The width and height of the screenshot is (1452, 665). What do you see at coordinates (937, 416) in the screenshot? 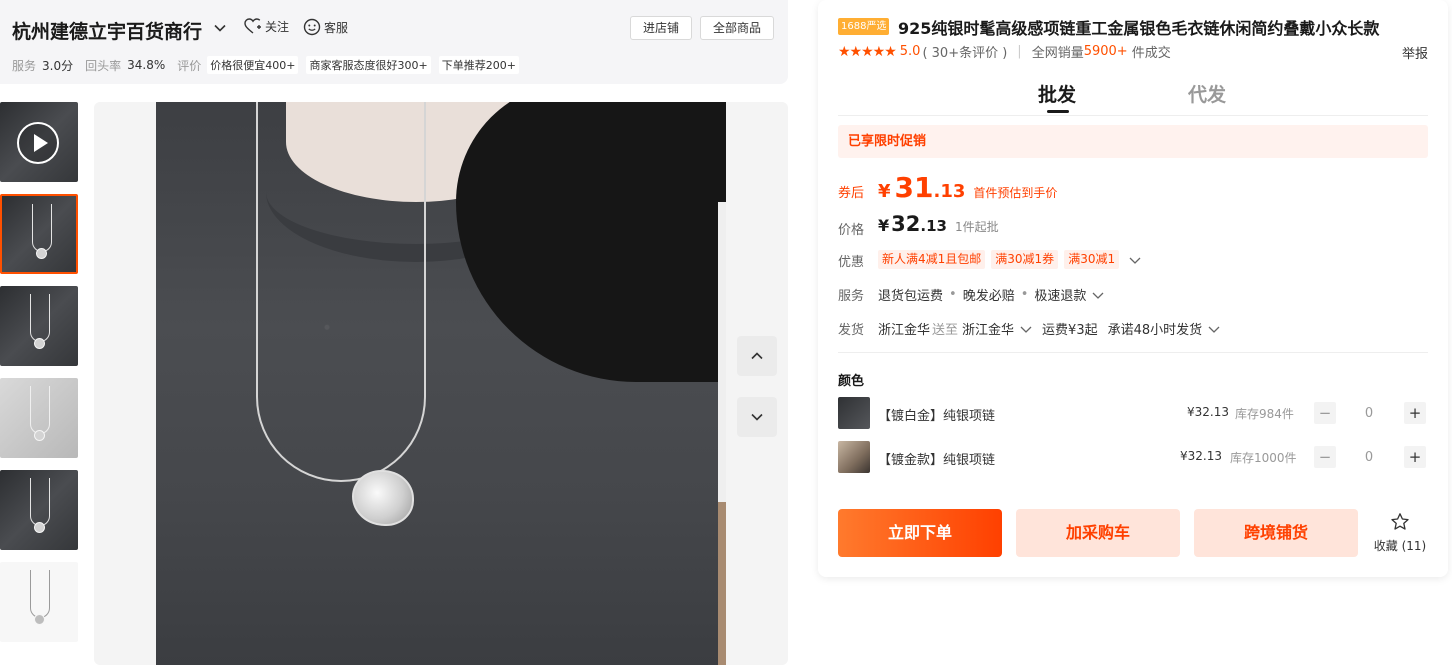
I see `sku-name: 【镀白金】纯银项链` at bounding box center [937, 416].